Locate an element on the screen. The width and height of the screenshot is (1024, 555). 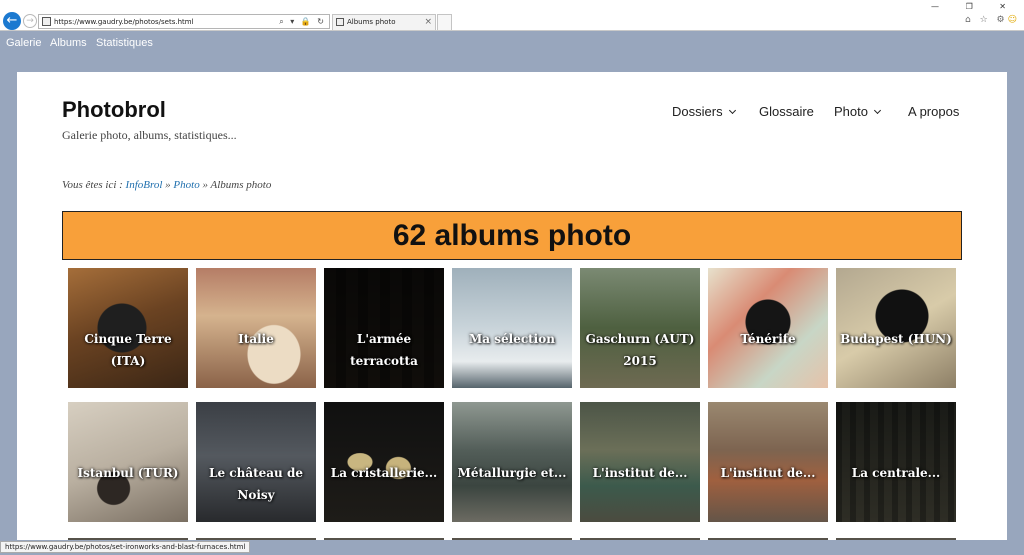
toolbar-icons: ⌂ ☆ ⚙☺ is located at coordinates (992, 20).